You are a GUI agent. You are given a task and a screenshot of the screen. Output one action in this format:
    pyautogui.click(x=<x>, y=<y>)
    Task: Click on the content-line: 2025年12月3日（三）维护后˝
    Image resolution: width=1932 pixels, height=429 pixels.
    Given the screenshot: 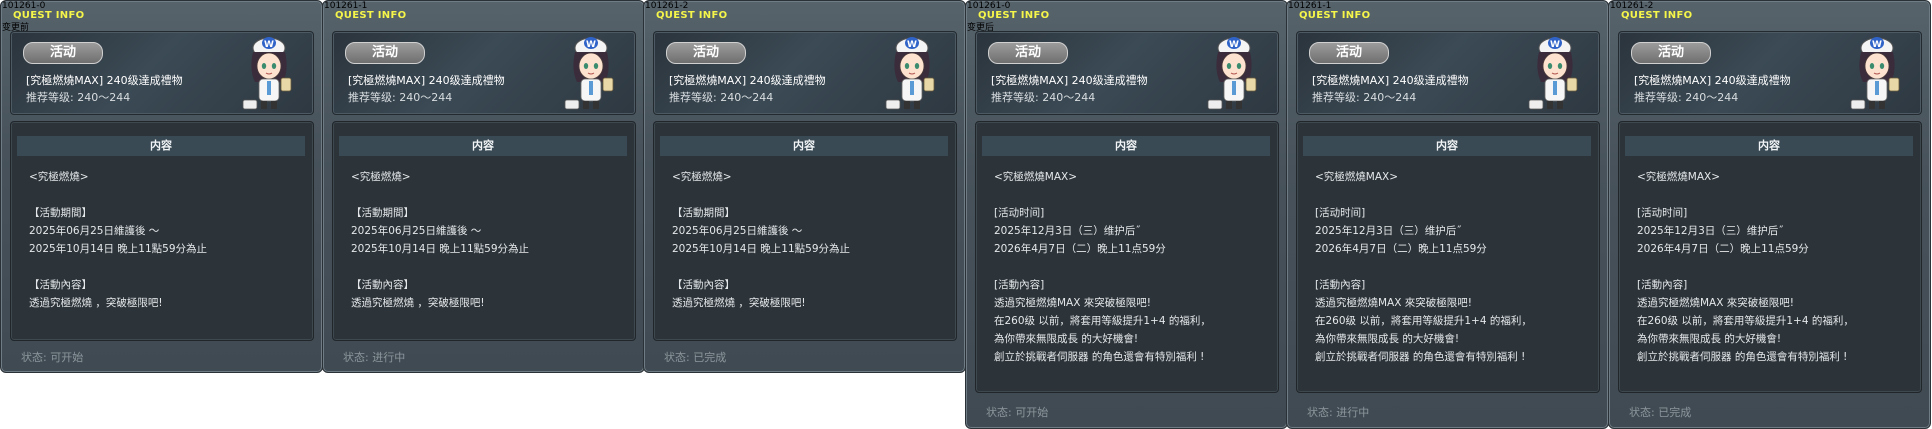 What is the action you would take?
    pyautogui.click(x=1710, y=231)
    